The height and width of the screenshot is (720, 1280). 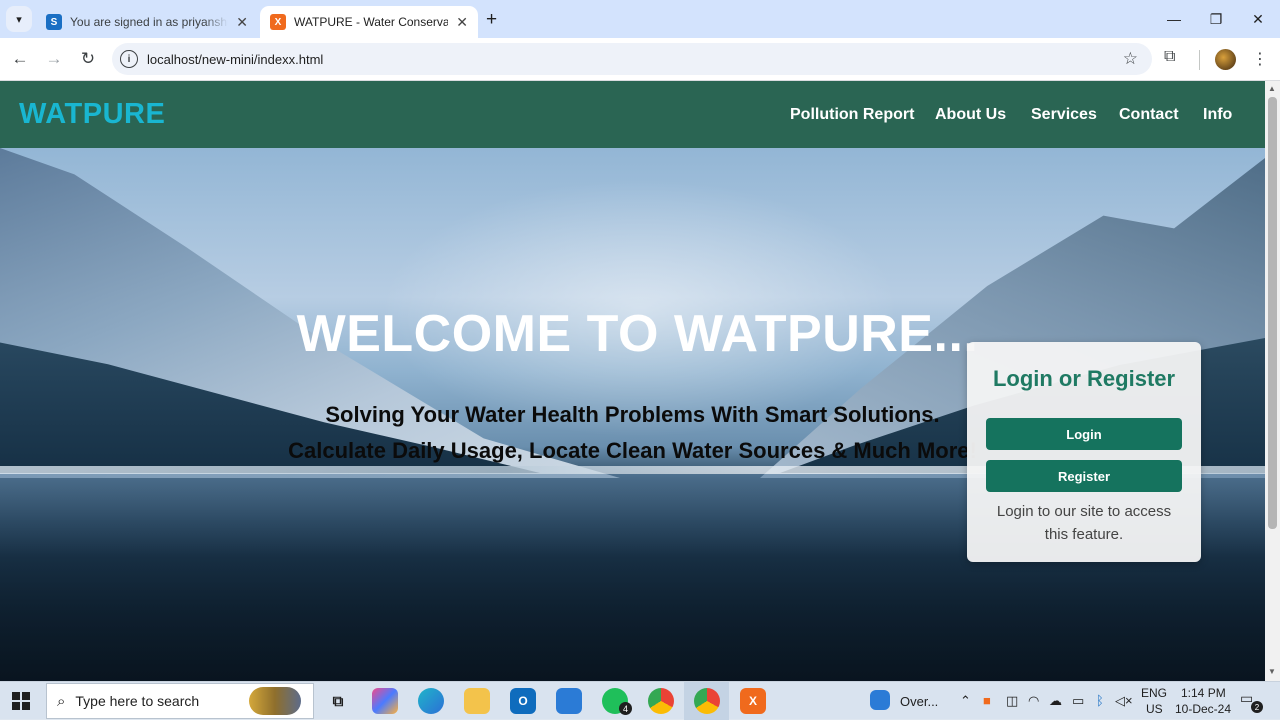 I want to click on clock-time: 1:14 PM, so click(x=1203, y=693).